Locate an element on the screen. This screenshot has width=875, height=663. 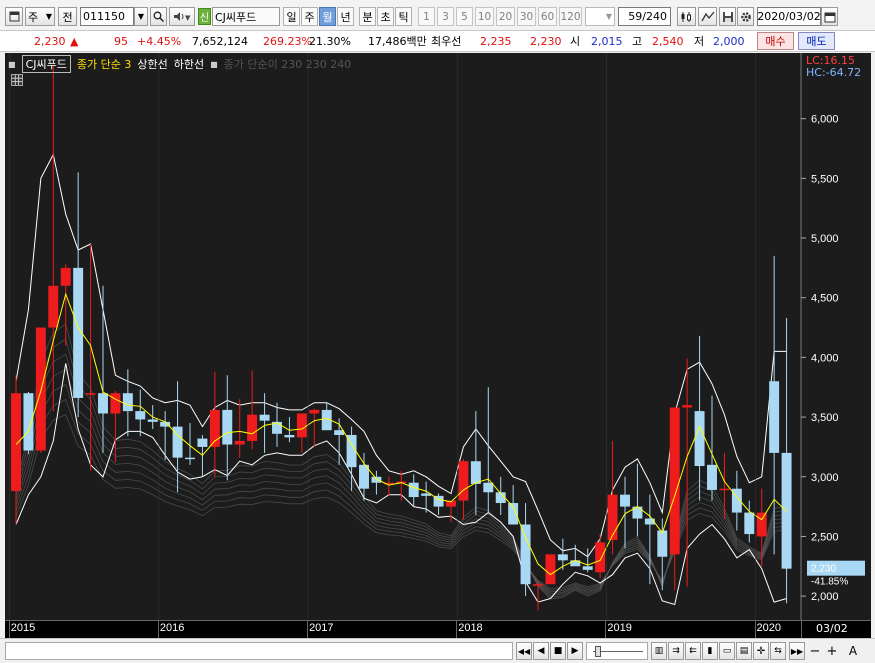
prev-label: 전 is located at coordinates (67, 17).